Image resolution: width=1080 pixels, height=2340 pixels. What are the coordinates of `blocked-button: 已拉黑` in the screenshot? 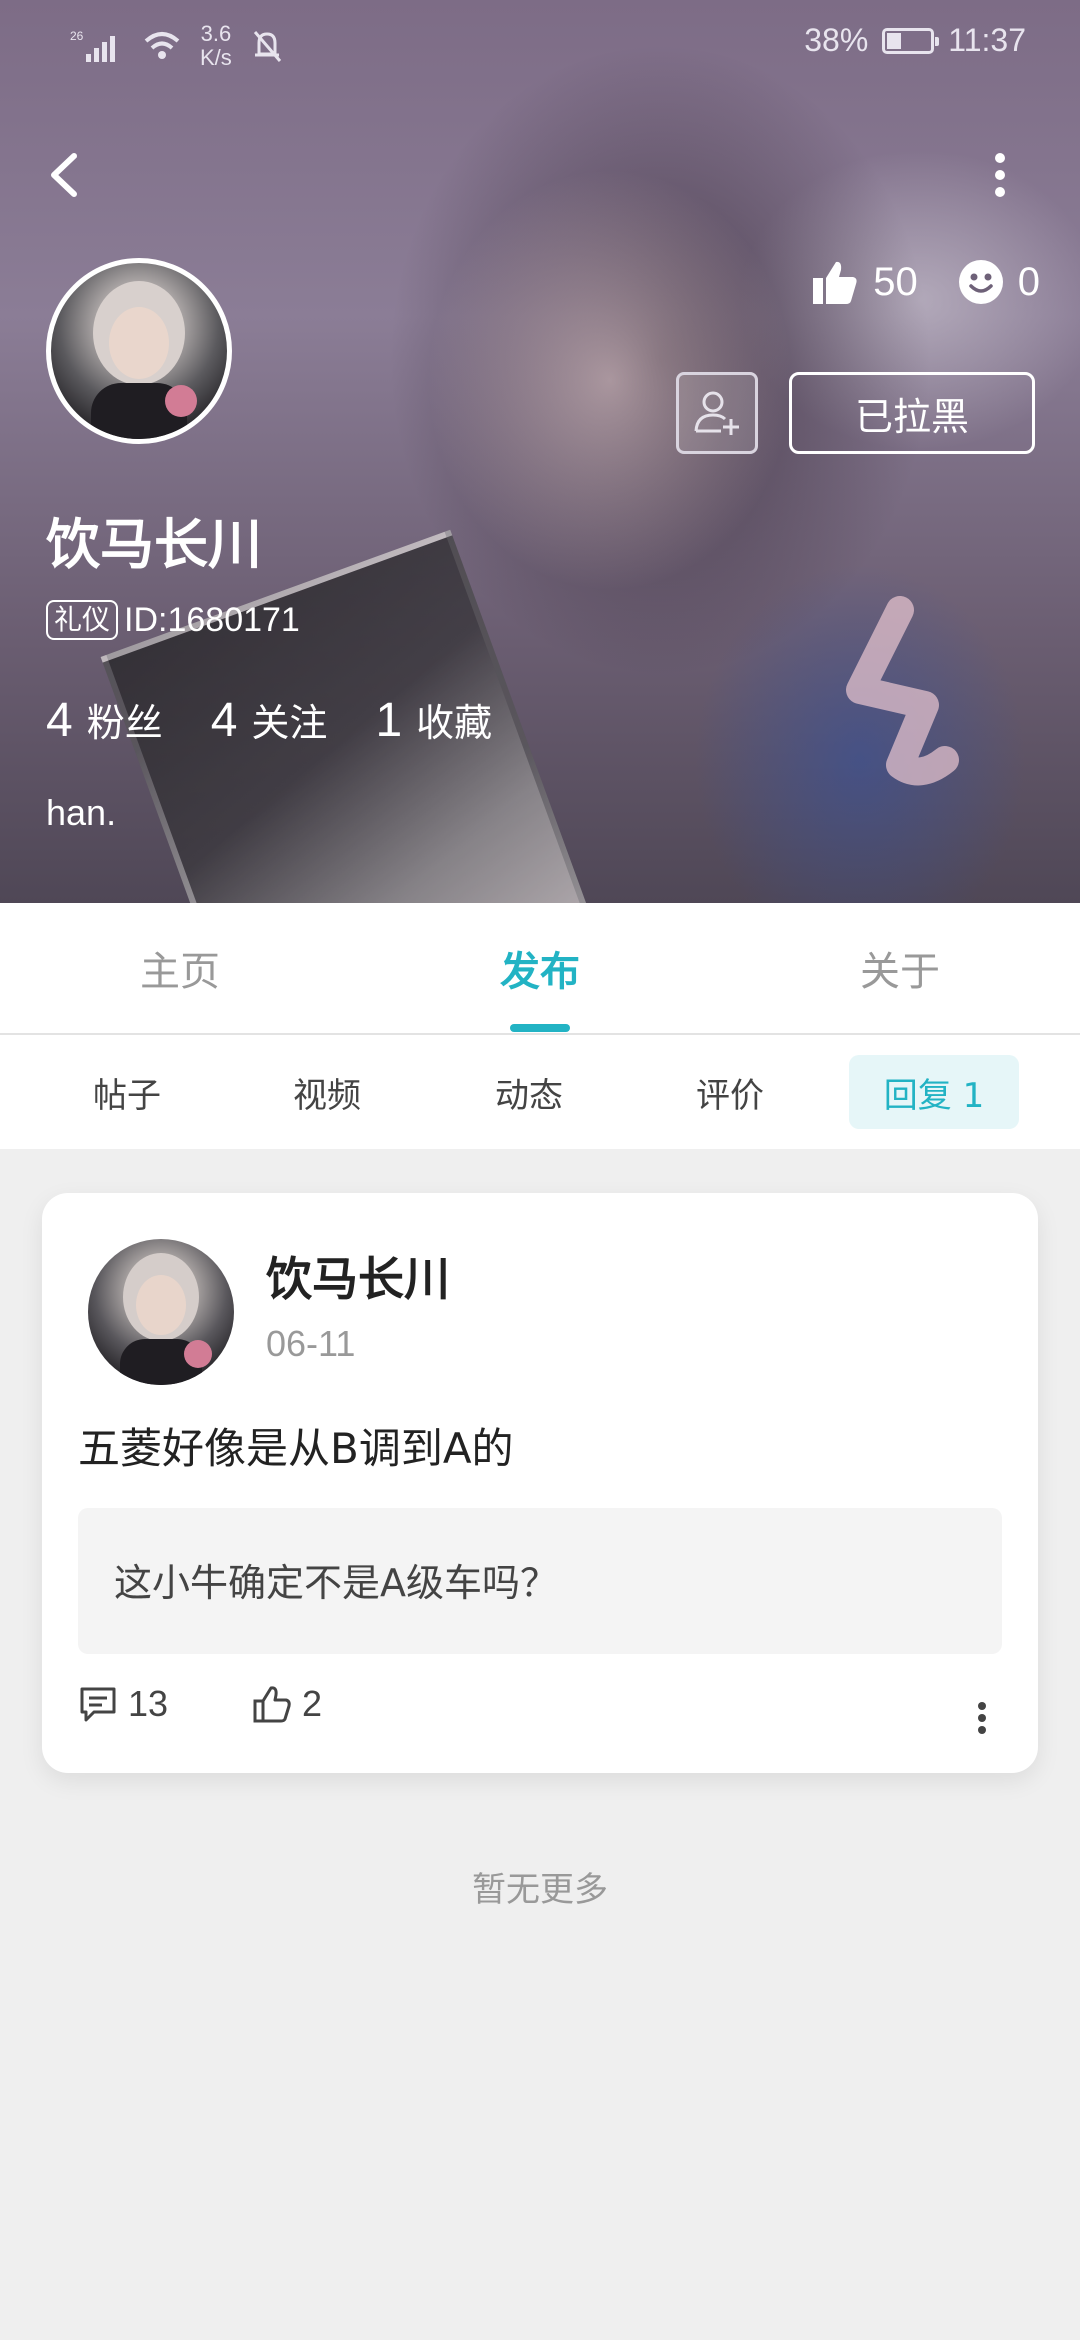 It's located at (912, 413).